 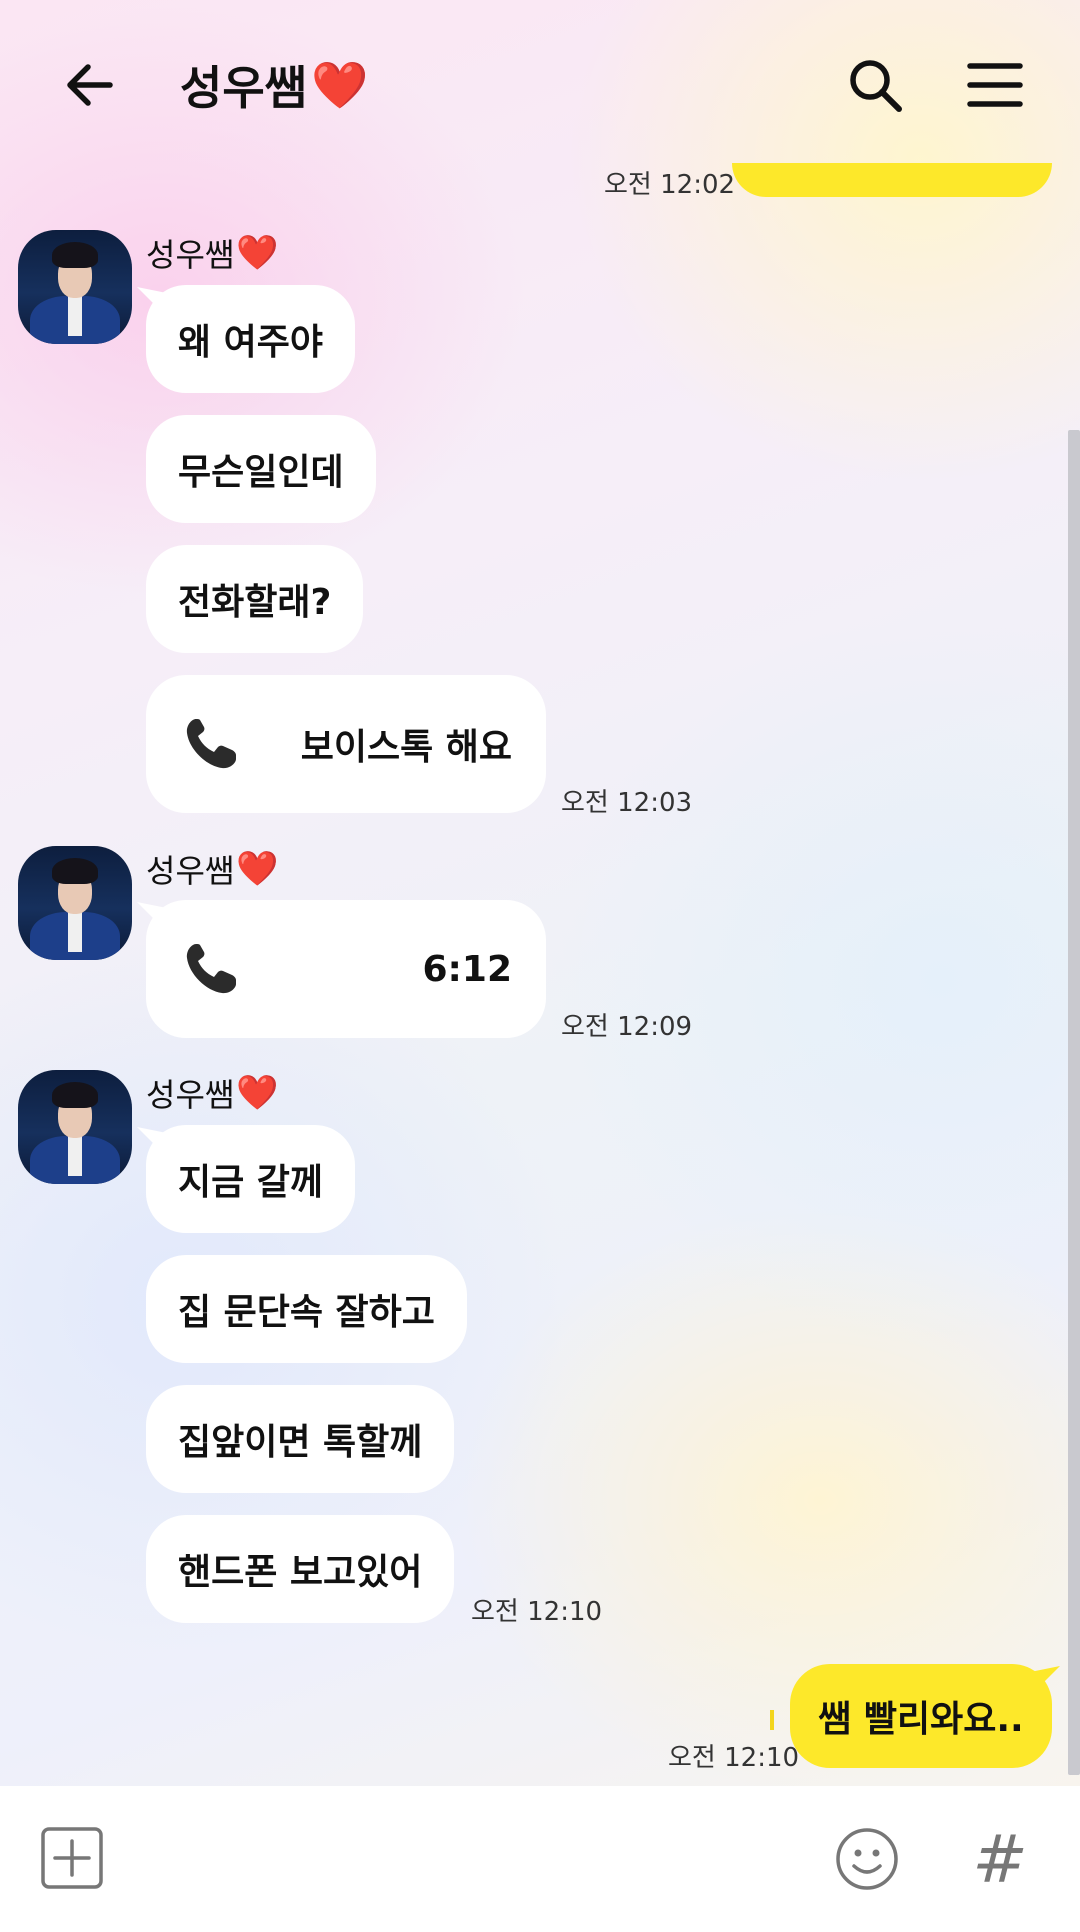 I want to click on menu-button, so click(x=995, y=85).